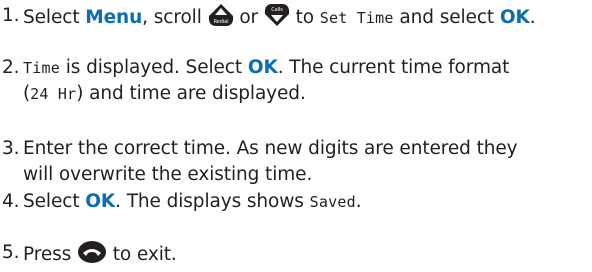  What do you see at coordinates (212, 201) in the screenshot?
I see `text-segment: . The displays shows` at bounding box center [212, 201].